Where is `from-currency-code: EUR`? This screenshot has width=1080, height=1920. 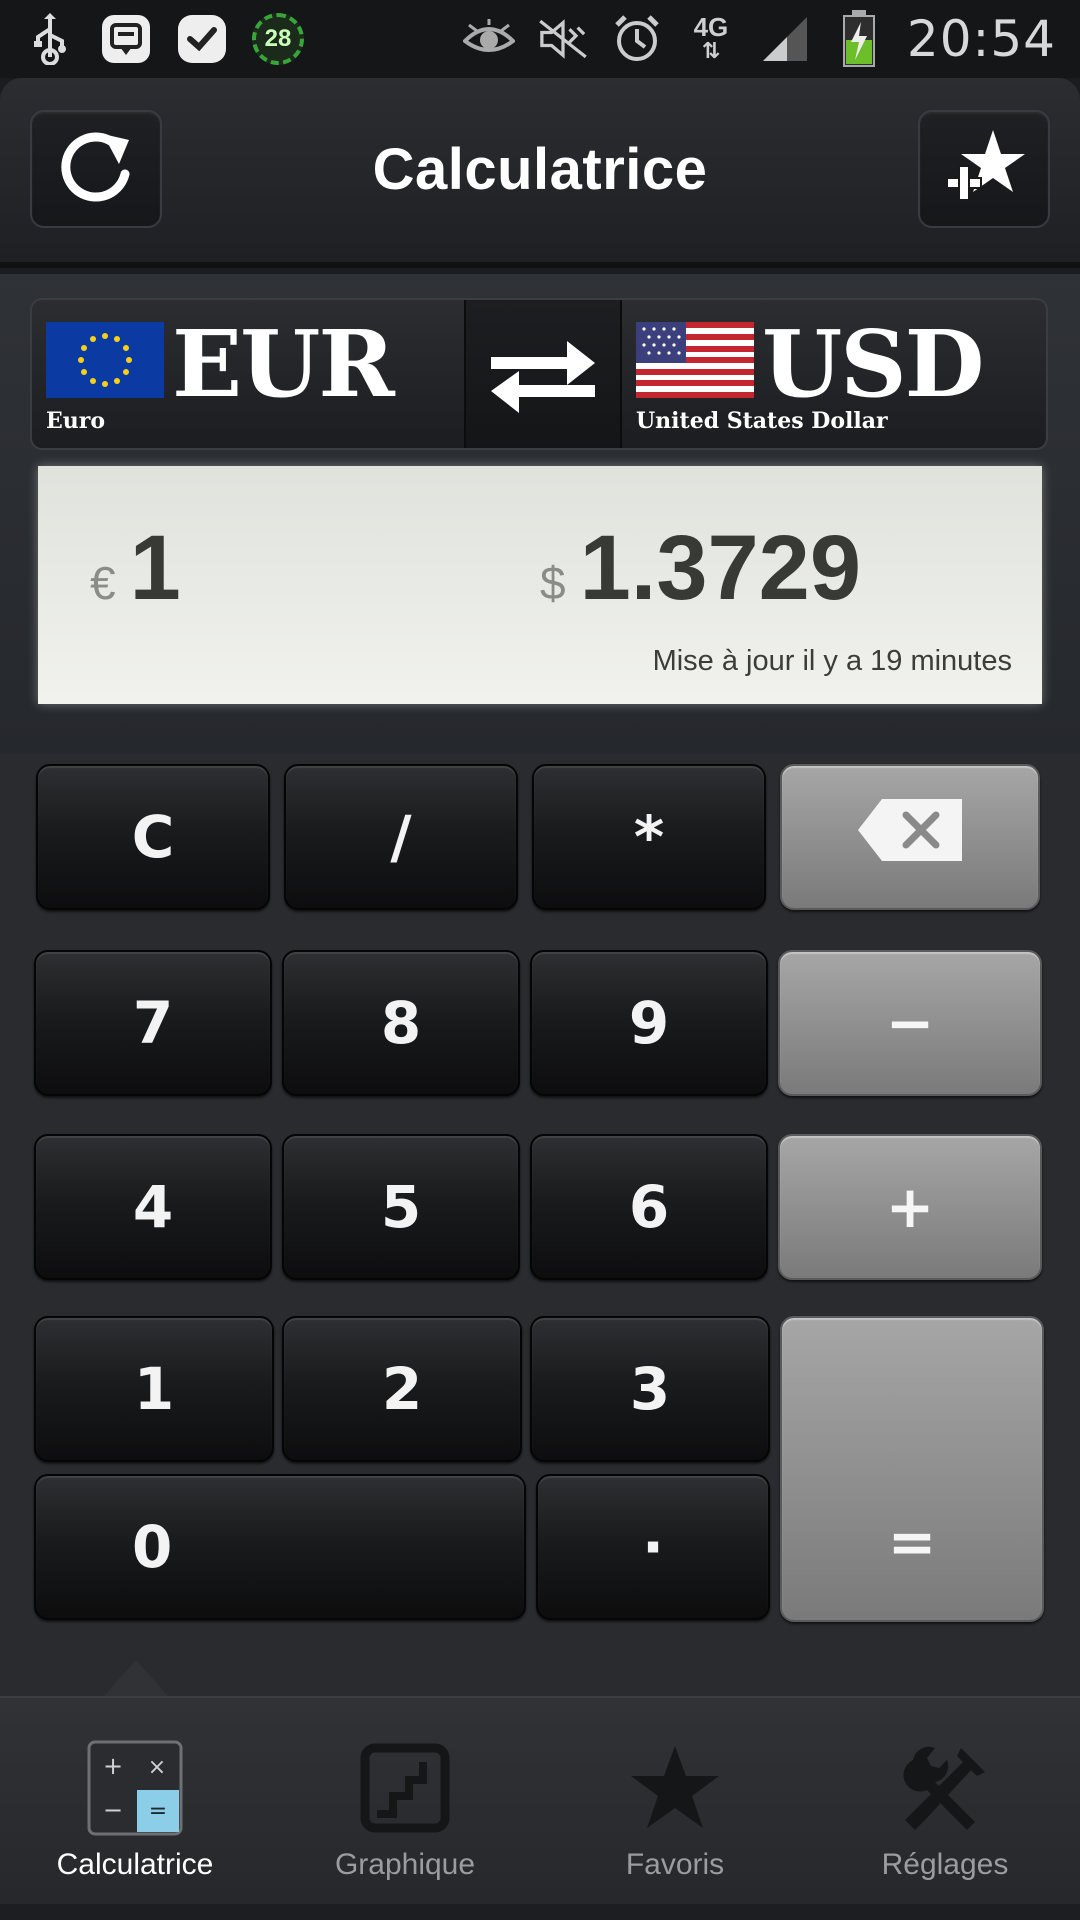 from-currency-code: EUR is located at coordinates (283, 364).